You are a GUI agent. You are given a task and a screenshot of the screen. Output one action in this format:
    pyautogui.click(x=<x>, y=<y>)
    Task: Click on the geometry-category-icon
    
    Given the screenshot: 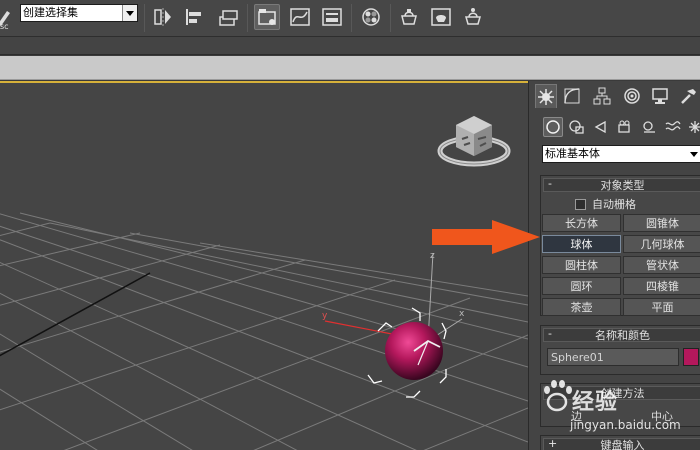 What is the action you would take?
    pyautogui.click(x=553, y=127)
    